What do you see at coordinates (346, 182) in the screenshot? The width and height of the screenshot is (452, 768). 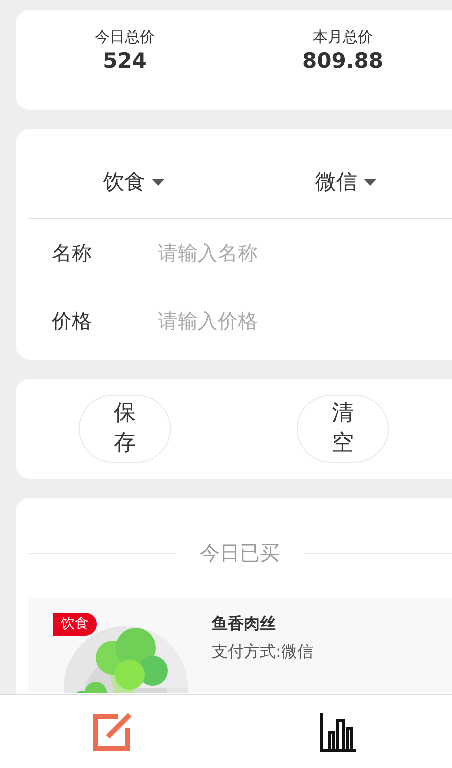 I see `dropdown-picker: 微信` at bounding box center [346, 182].